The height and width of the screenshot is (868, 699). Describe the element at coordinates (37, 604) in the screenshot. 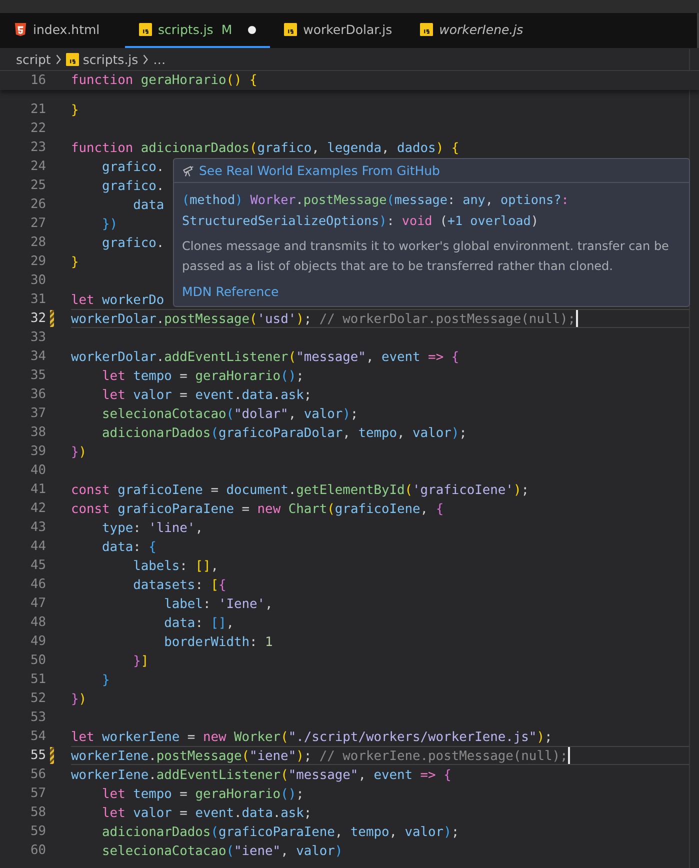

I see `line-number: 47` at that location.